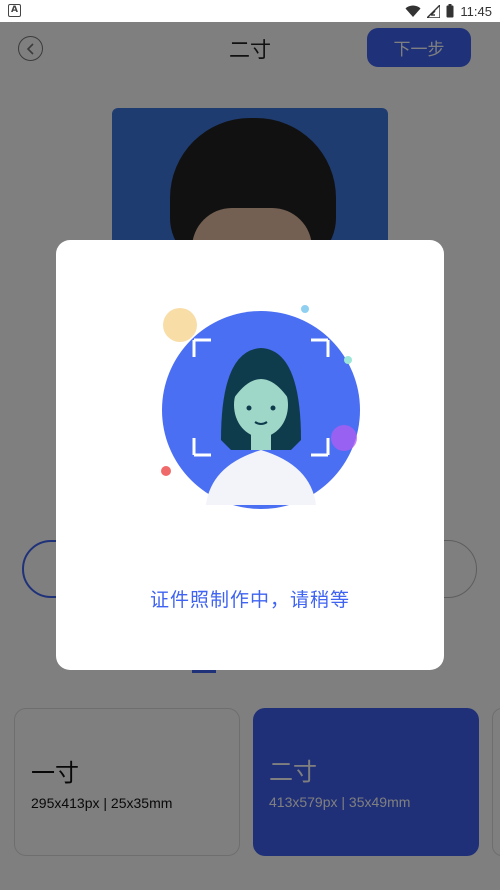  Describe the element at coordinates (14, 10) in the screenshot. I see `notification-a-icon: A` at that location.